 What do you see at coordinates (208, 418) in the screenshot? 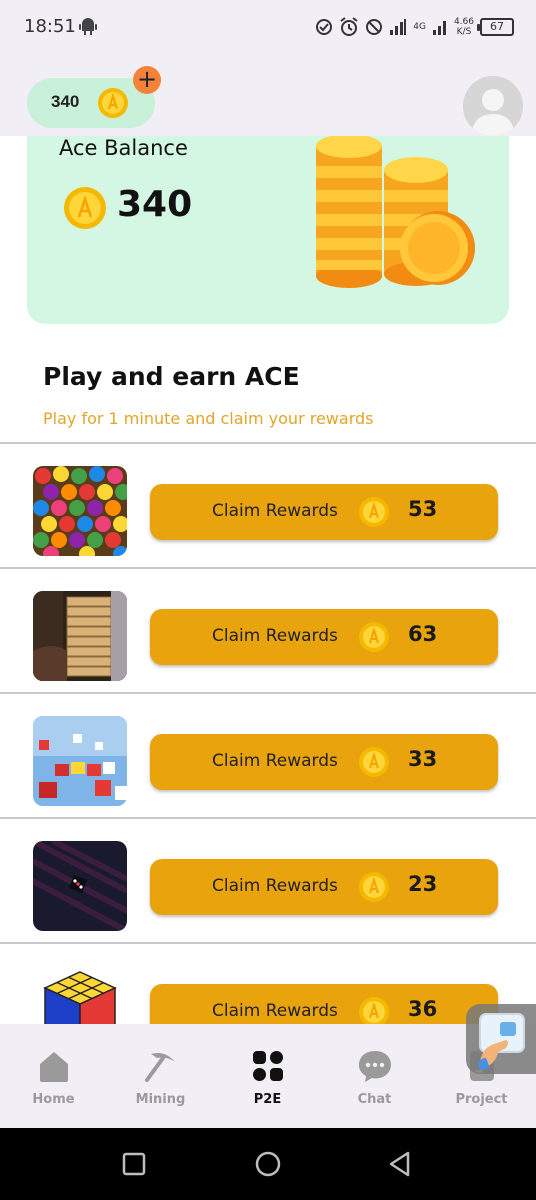
I see `section-subtitle: Play for 1 minute and claim your rewards` at bounding box center [208, 418].